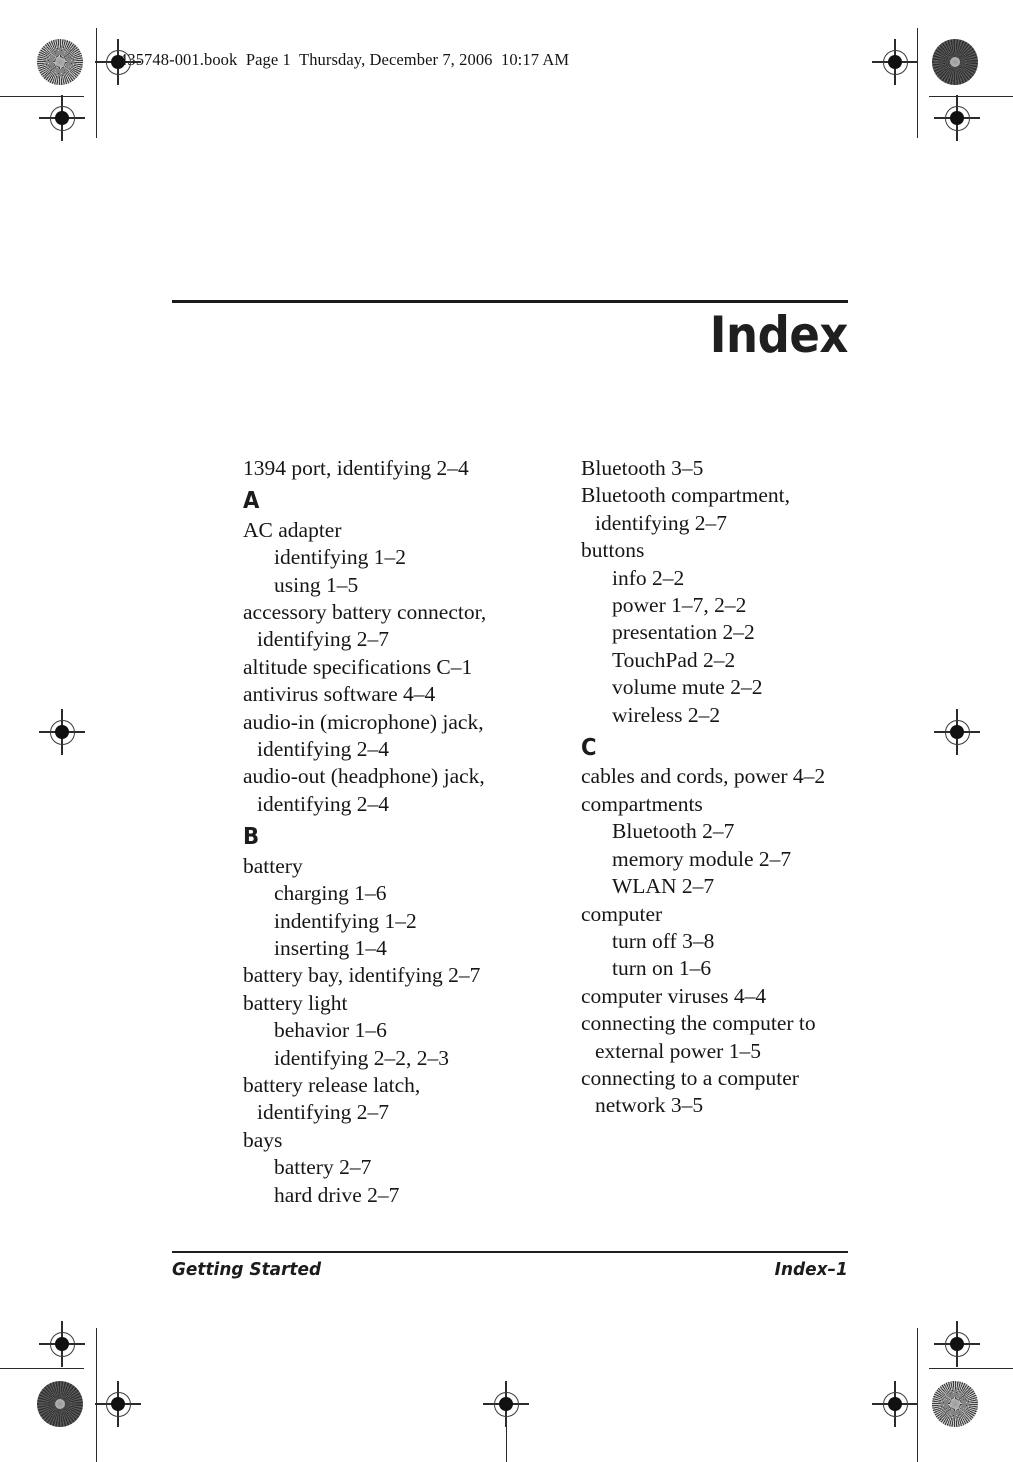 This screenshot has width=1013, height=1462. I want to click on index-entry: Bluetooth compartment,, so click(685, 495).